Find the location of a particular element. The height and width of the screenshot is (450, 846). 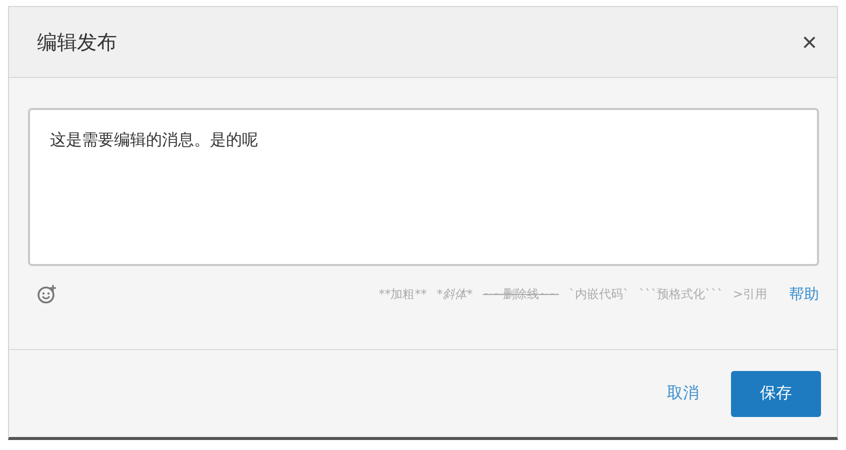

close-button: × is located at coordinates (809, 42).